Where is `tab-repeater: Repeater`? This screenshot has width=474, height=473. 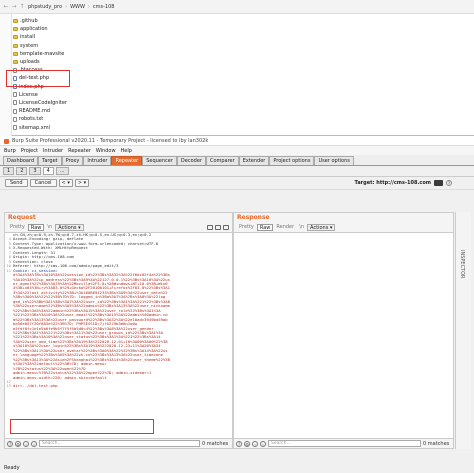
tab-repeater: Repeater is located at coordinates (127, 160).